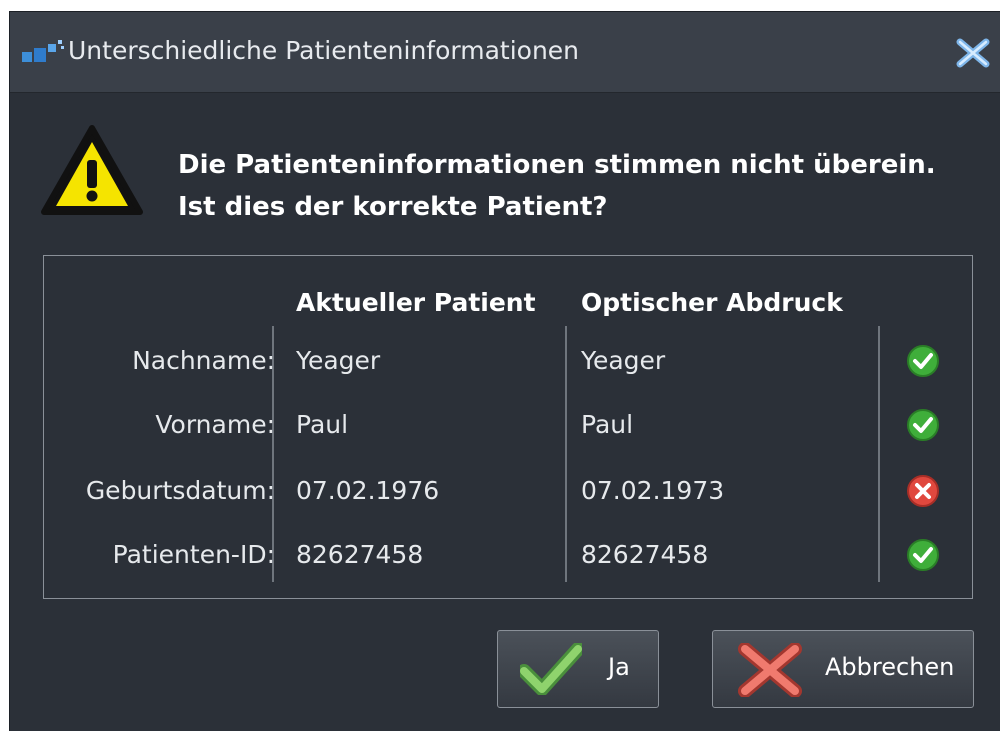 This screenshot has width=1000, height=731. I want to click on close-icon, so click(973, 53).